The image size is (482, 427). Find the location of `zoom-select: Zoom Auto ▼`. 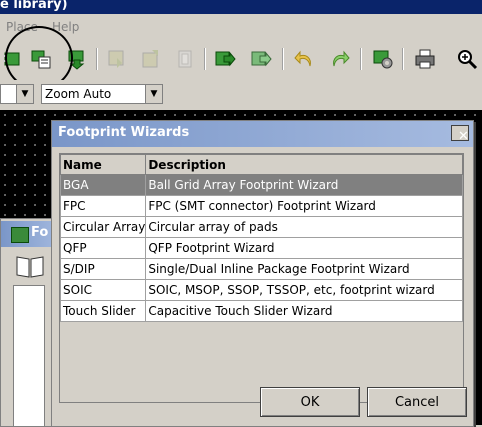

zoom-select: Zoom Auto ▼ is located at coordinates (102, 94).